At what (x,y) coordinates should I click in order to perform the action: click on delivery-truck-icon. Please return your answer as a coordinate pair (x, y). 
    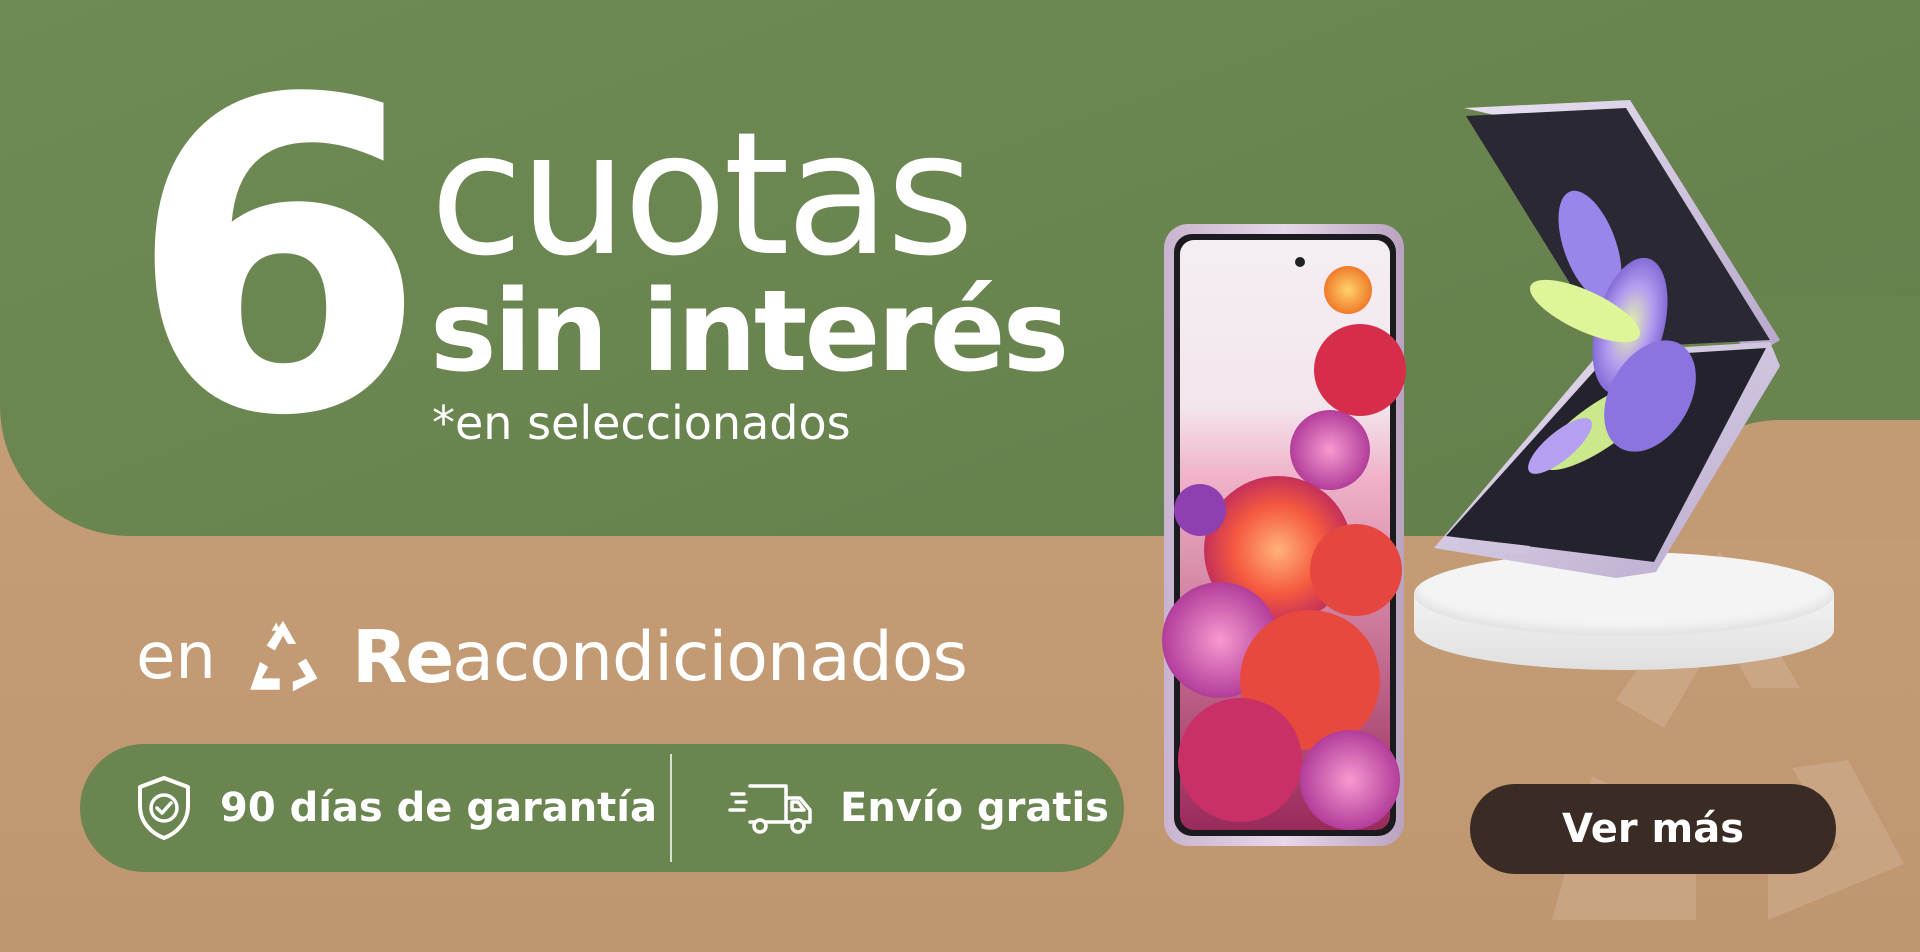
    Looking at the image, I should click on (770, 809).